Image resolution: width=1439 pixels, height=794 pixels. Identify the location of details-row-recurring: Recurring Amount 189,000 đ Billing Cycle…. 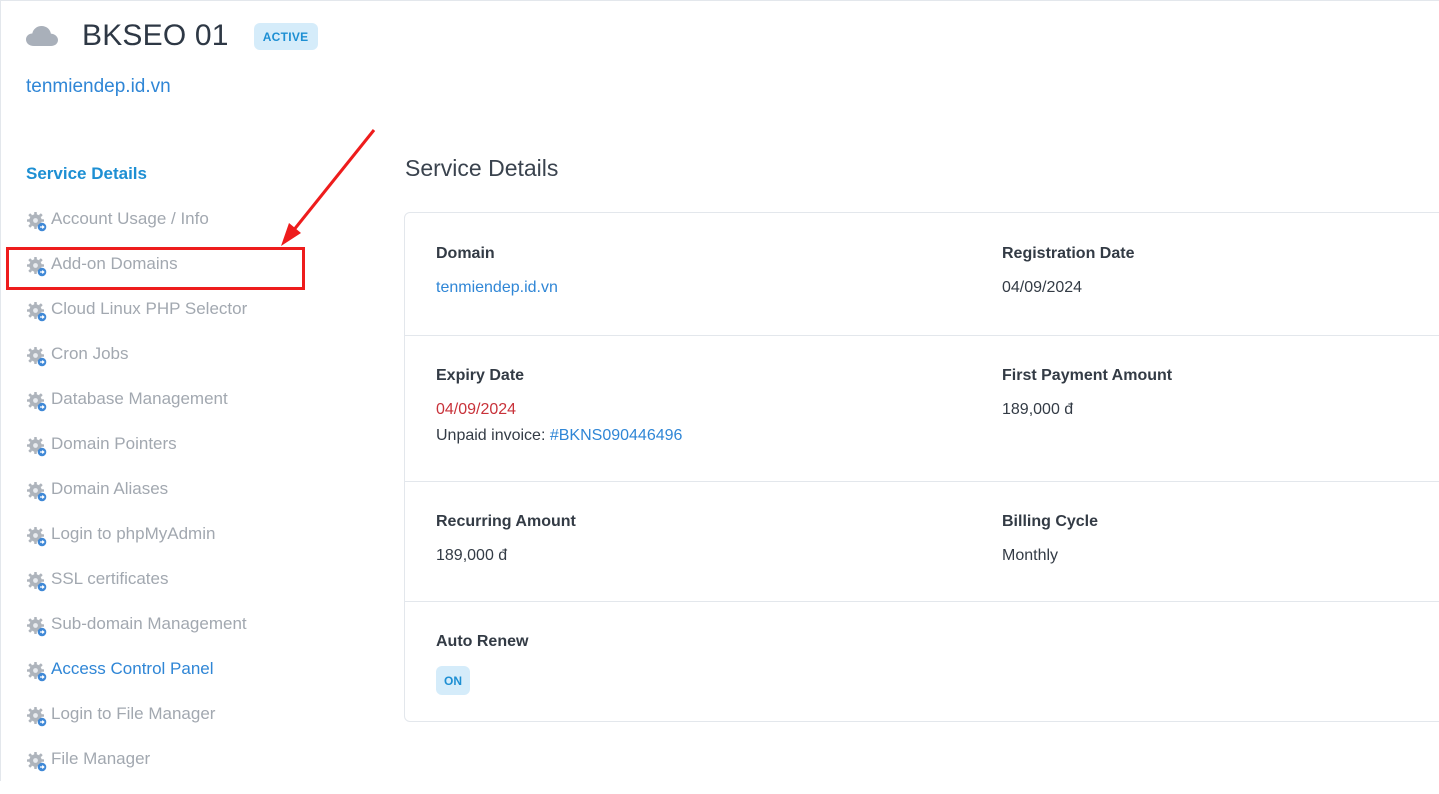
(922, 541).